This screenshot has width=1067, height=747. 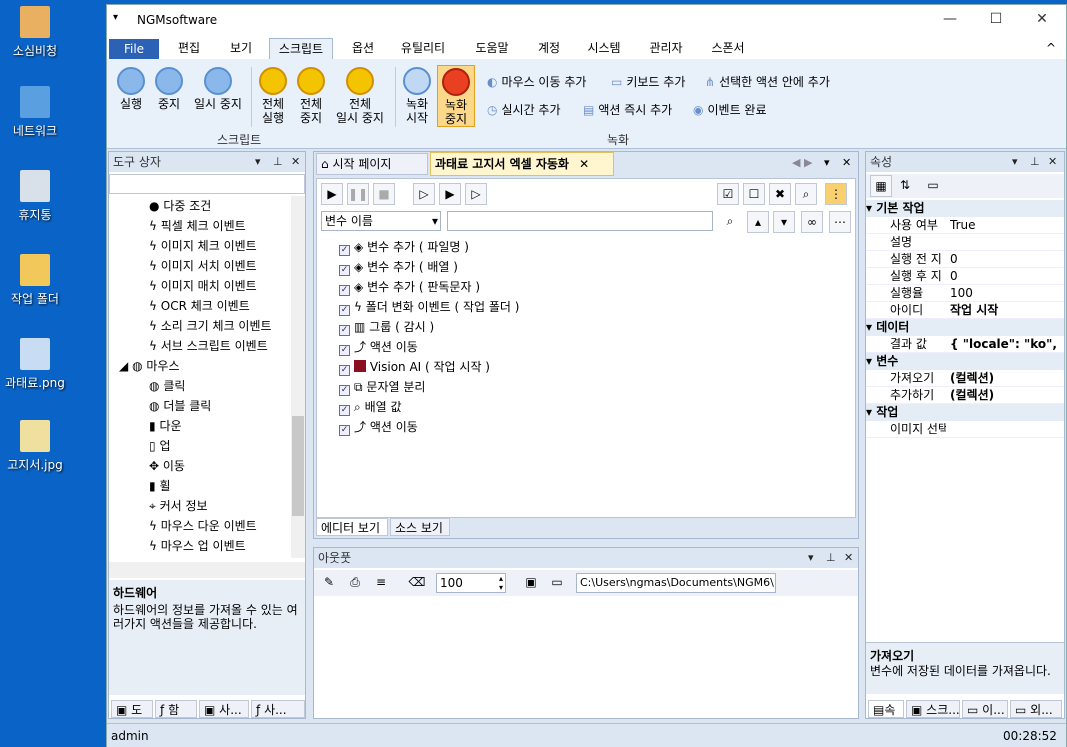 What do you see at coordinates (476, 194) in the screenshot?
I see `step-into-icon: ▷` at bounding box center [476, 194].